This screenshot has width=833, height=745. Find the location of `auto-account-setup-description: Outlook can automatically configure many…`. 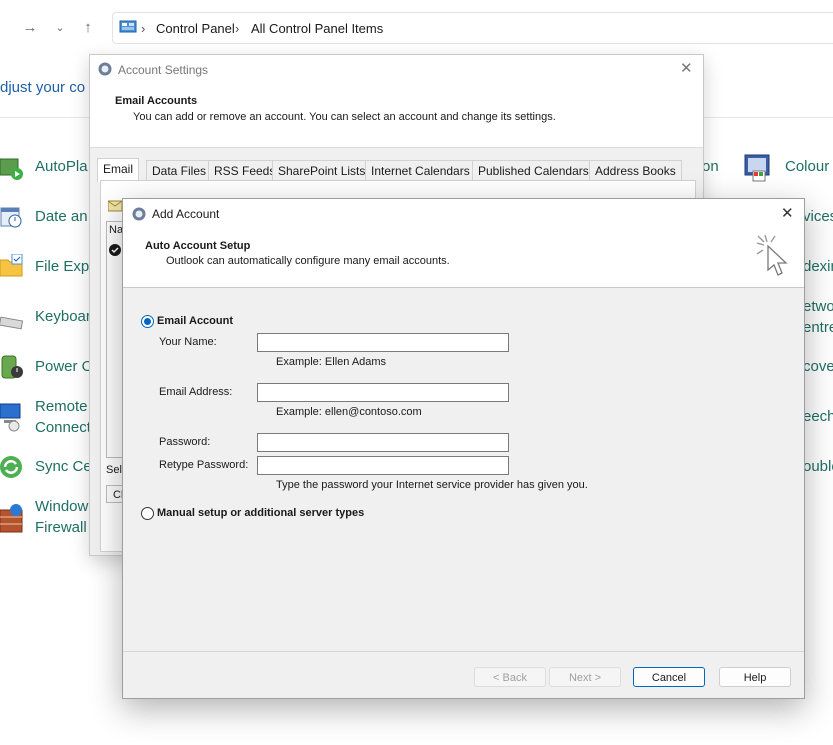

auto-account-setup-description: Outlook can automatically configure many… is located at coordinates (308, 261).